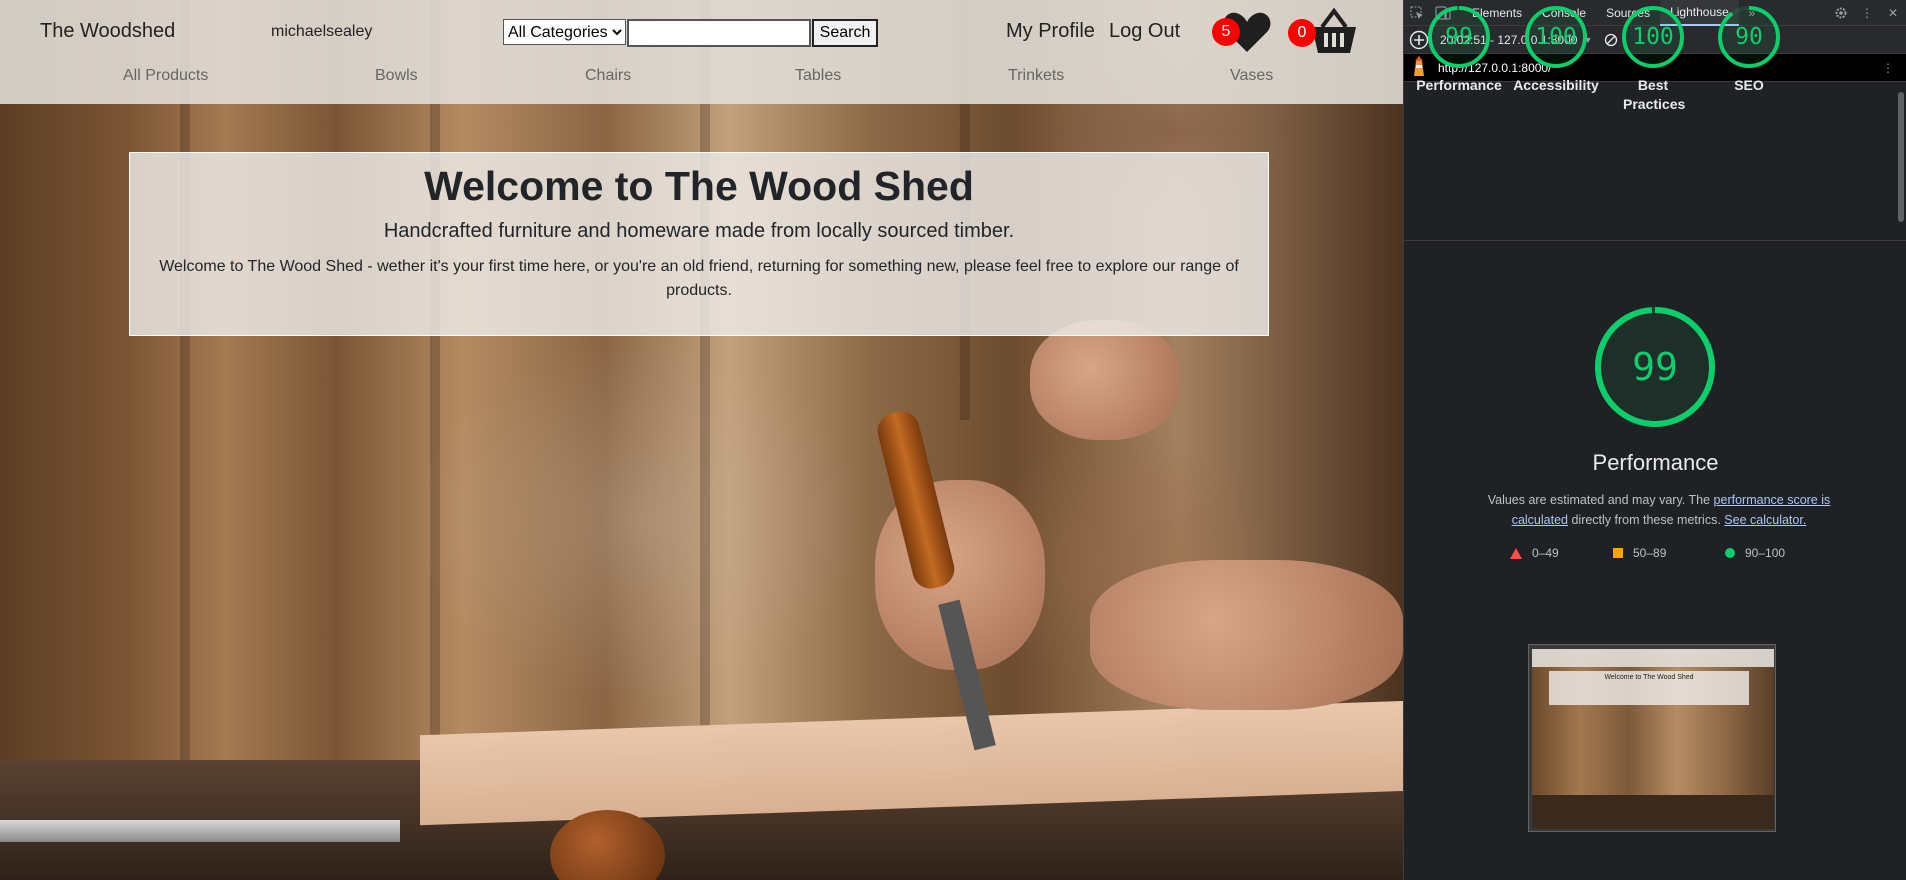  What do you see at coordinates (1334, 30) in the screenshot?
I see `basket-icon` at bounding box center [1334, 30].